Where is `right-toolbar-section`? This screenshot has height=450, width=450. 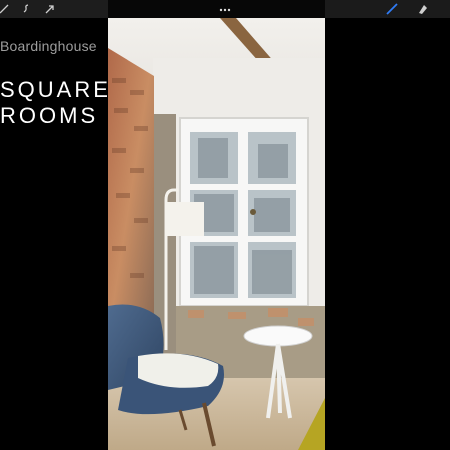
right-toolbar-section is located at coordinates (387, 9).